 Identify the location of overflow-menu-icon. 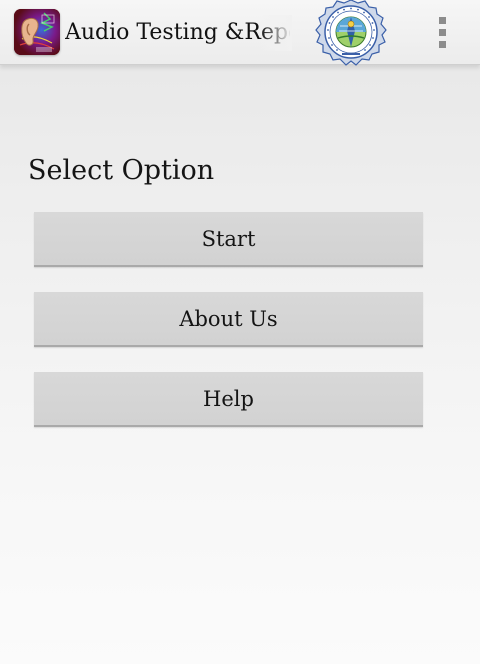
(443, 32).